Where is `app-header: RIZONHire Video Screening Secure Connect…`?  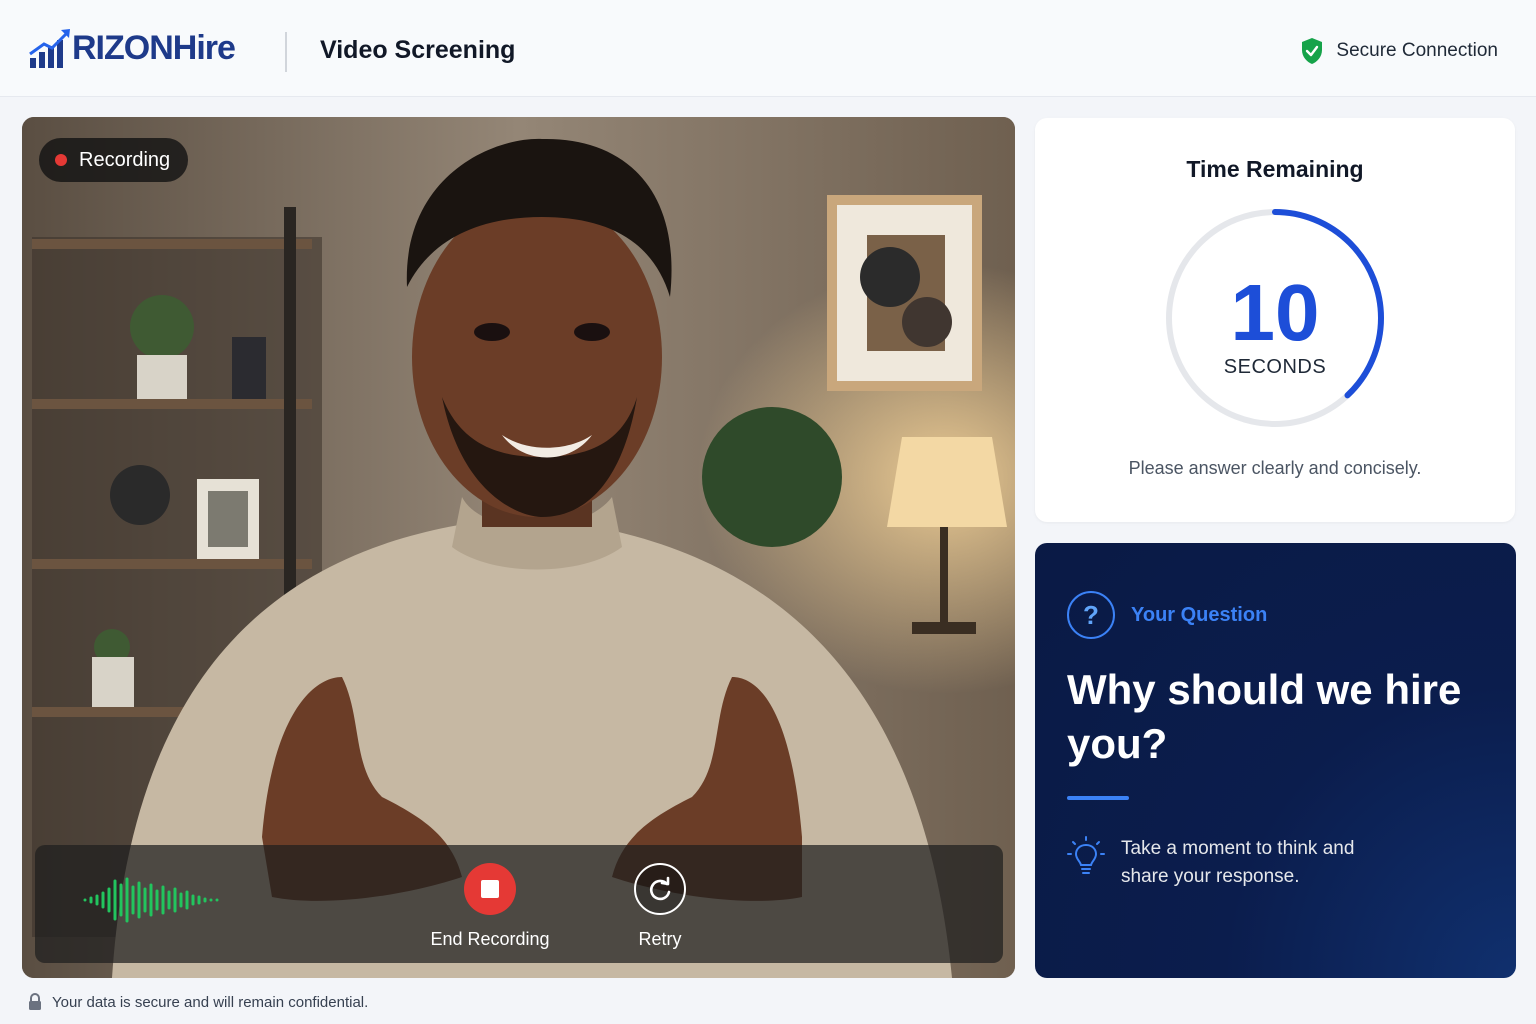 app-header: RIZONHire Video Screening Secure Connect… is located at coordinates (768, 48).